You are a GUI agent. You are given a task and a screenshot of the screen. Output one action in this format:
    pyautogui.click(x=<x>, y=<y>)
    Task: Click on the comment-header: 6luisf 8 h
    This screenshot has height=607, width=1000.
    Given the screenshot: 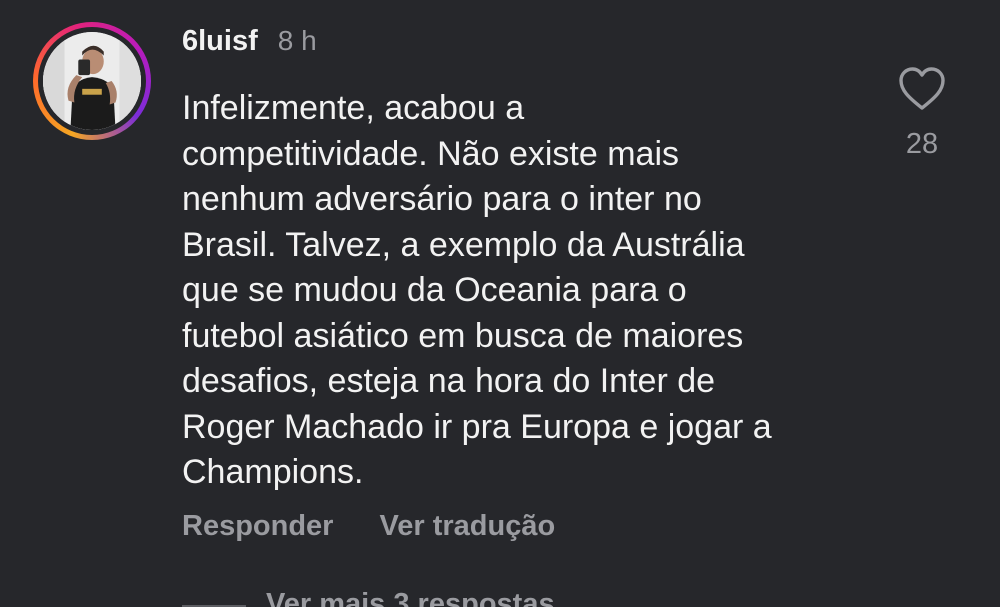 What is the action you would take?
    pyautogui.click(x=249, y=45)
    